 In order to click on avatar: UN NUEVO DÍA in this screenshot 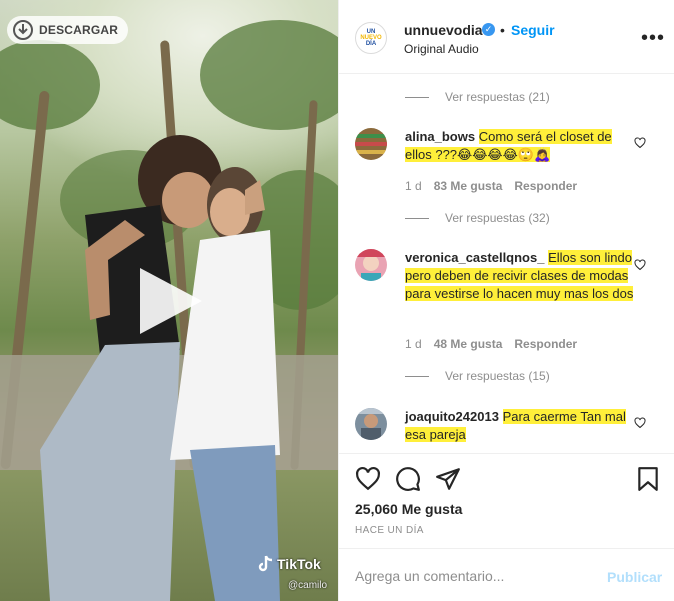, I will do `click(371, 38)`.